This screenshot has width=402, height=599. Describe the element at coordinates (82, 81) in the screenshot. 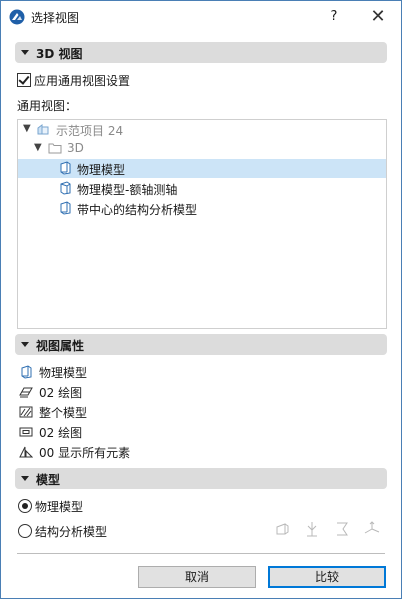

I see `apply-general-settings-label: 应用通用视图设置` at that location.